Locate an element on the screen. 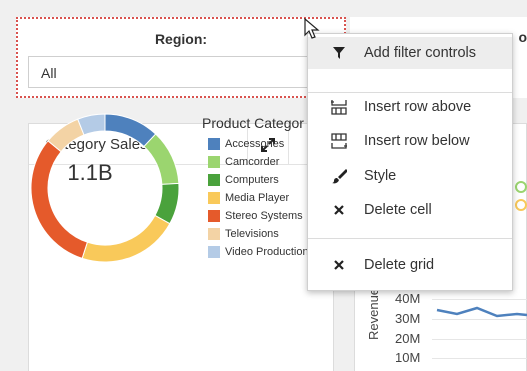 The image size is (527, 371). region-filter-cell: Region: All is located at coordinates (181, 57).